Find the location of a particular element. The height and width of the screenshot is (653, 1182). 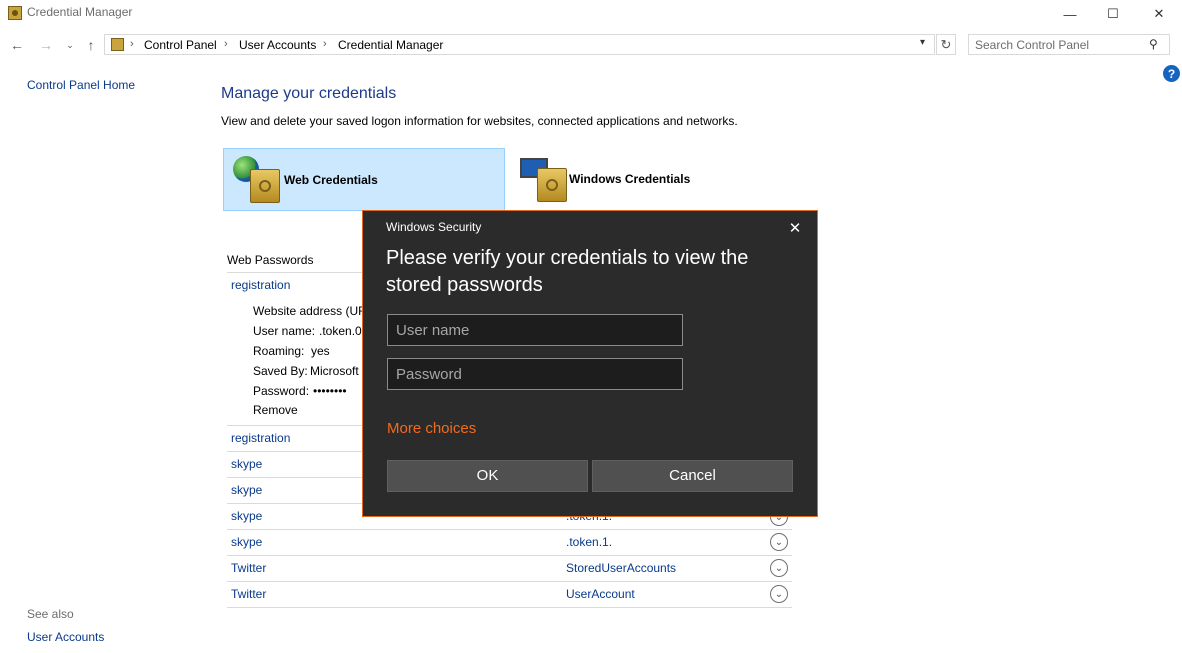

control-panel-home-link: Control Panel Home is located at coordinates (81, 85).